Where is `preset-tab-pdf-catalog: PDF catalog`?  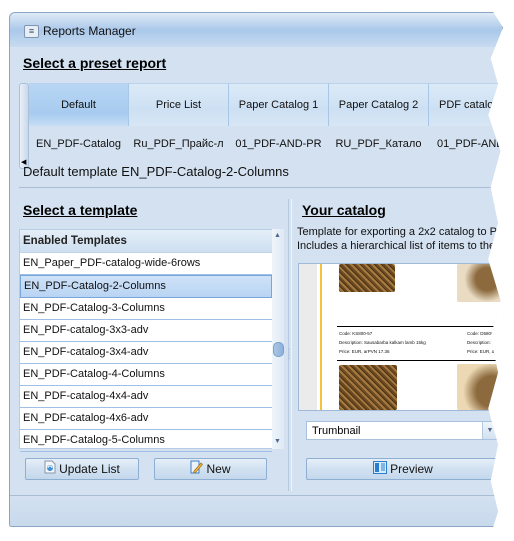 preset-tab-pdf-catalog: PDF catalog is located at coordinates (465, 104).